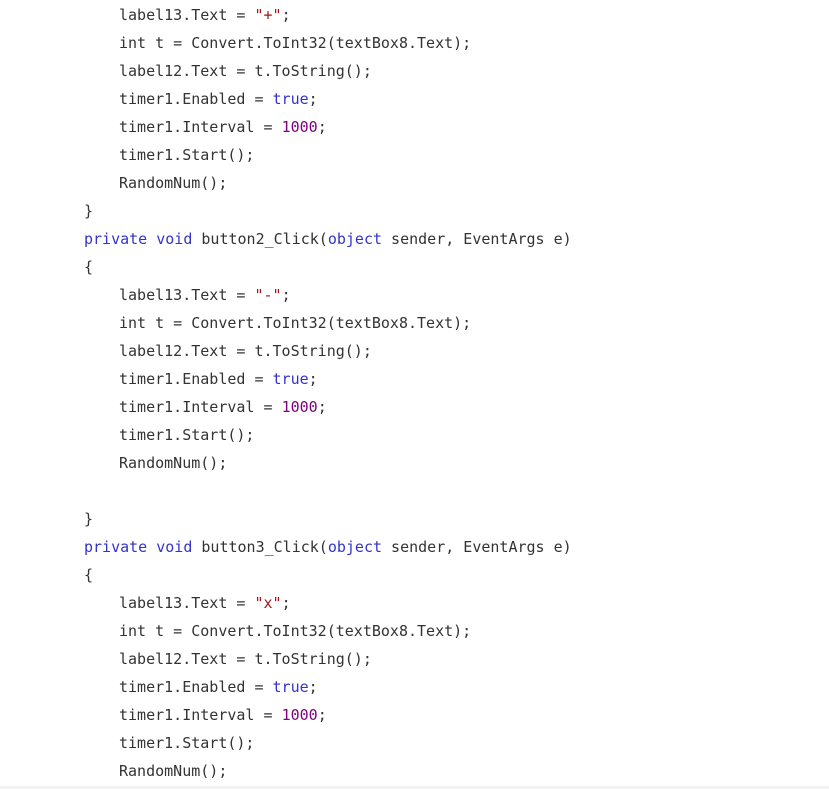  I want to click on code-line: label13.Text = "x";, so click(205, 603).